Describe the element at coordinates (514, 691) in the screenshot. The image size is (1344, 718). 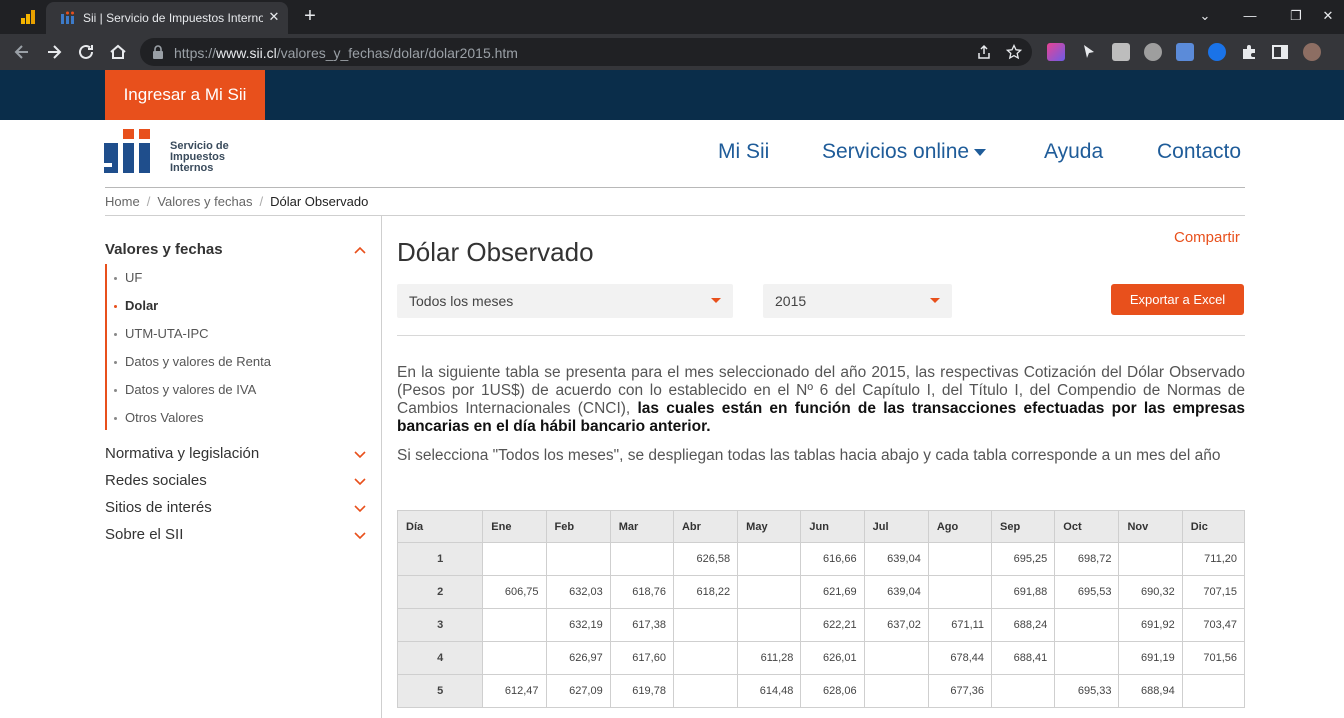
I see `value-cell: 612,47` at that location.